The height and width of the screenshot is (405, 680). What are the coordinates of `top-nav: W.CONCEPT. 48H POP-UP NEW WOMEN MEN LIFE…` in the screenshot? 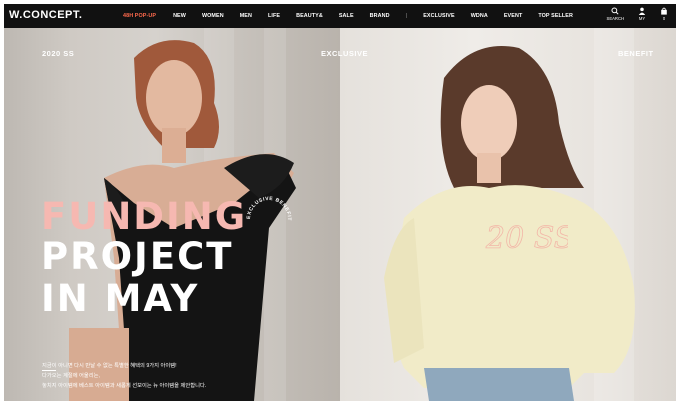 It's located at (340, 16).